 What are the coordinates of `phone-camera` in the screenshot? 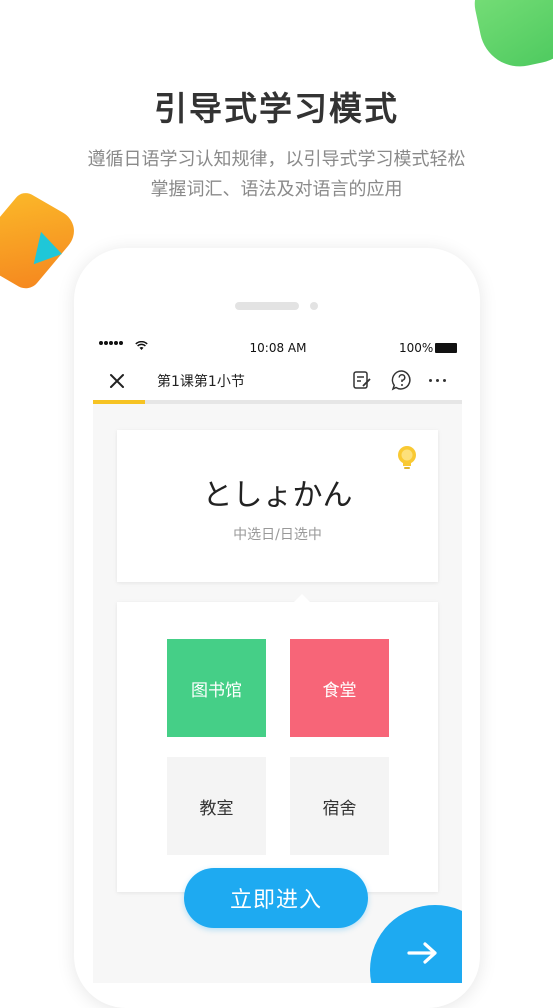 It's located at (314, 306).